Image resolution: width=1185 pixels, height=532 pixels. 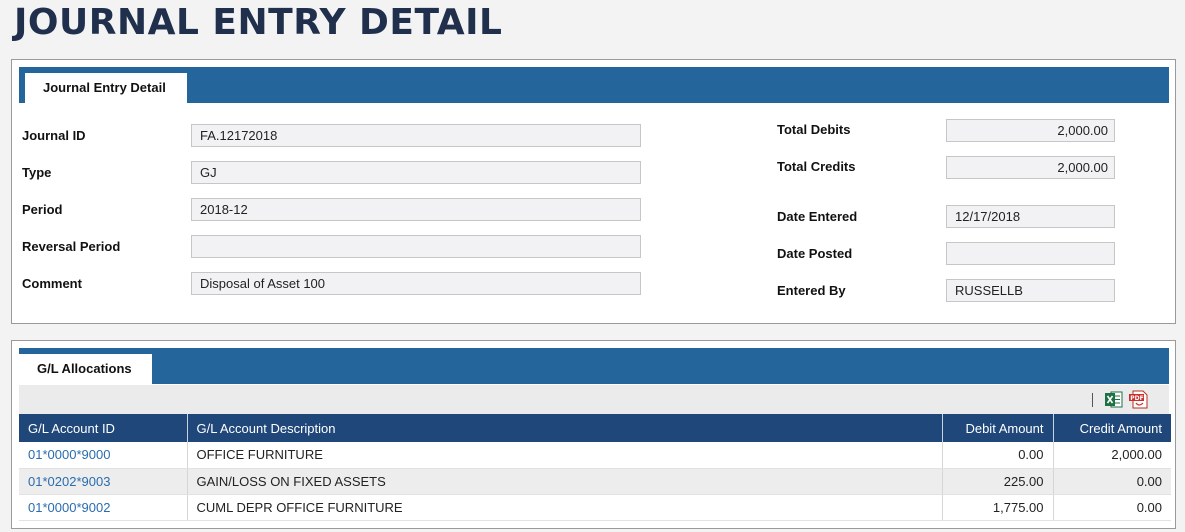 What do you see at coordinates (69, 507) in the screenshot?
I see `account-id-link: 01*0000*9002` at bounding box center [69, 507].